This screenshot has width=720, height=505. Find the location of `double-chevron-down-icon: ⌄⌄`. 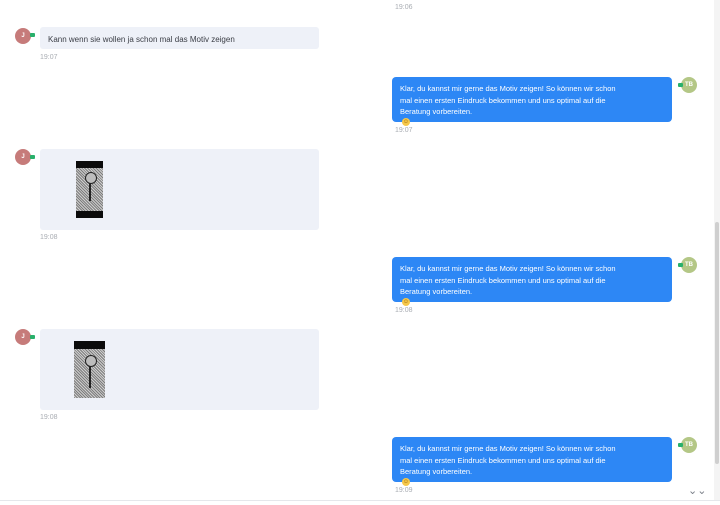

double-chevron-down-icon: ⌄⌄ is located at coordinates (697, 491).